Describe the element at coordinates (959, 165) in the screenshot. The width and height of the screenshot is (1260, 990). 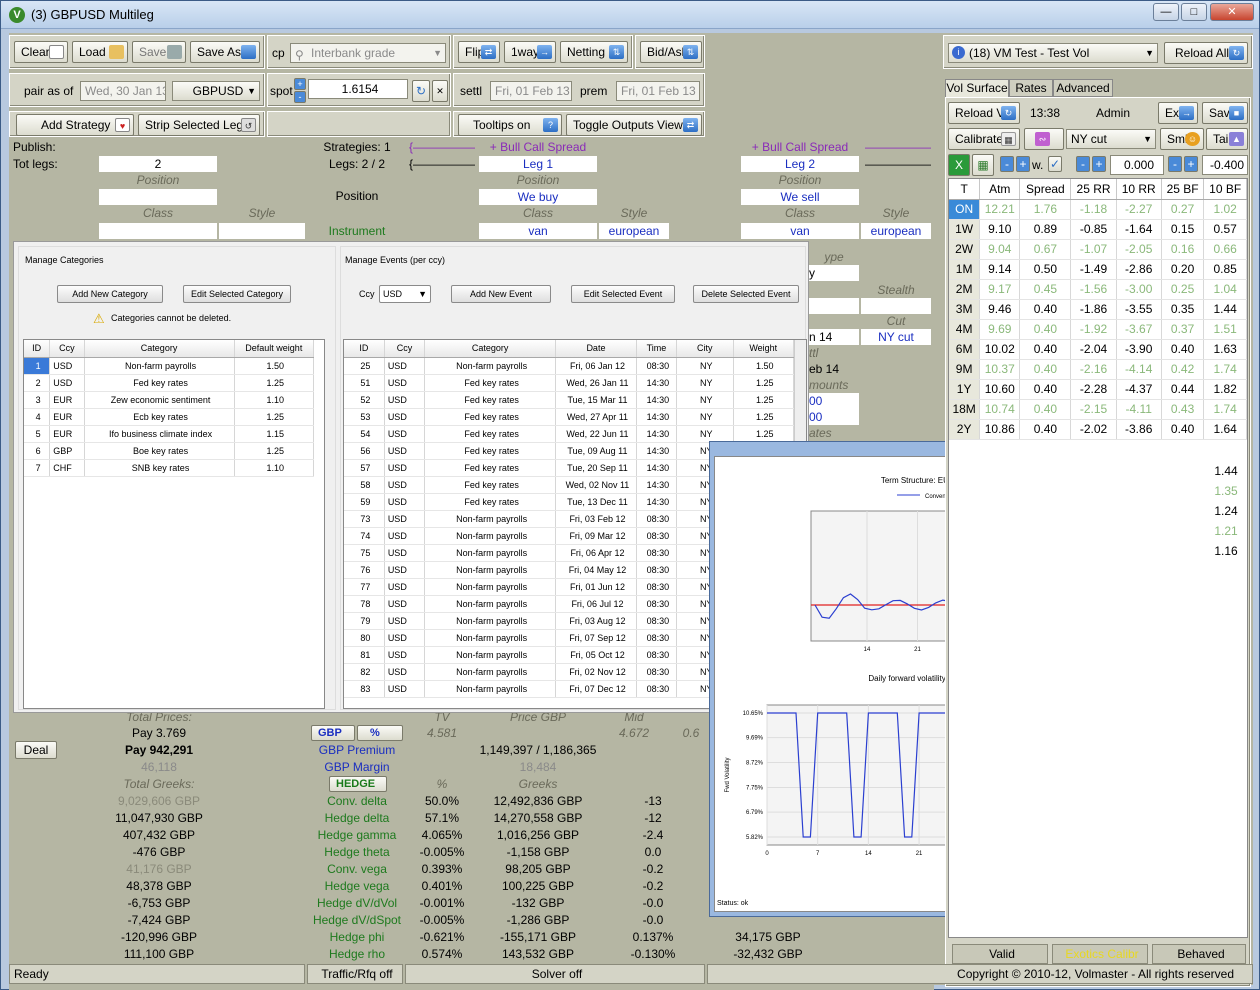
I see `excel-button: X` at that location.